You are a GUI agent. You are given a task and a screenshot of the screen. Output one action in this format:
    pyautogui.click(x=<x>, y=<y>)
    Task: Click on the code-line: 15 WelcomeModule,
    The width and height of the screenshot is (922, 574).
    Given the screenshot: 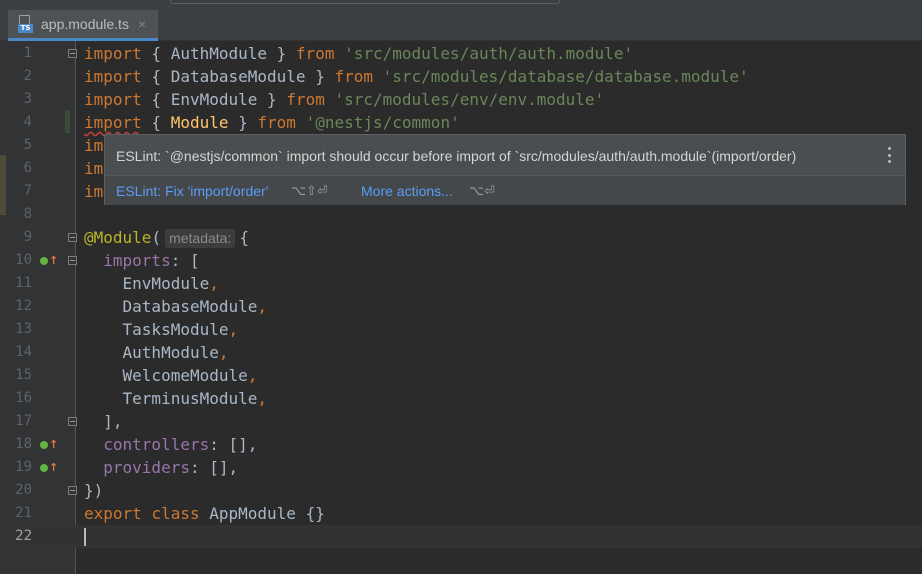 What is the action you would take?
    pyautogui.click(x=461, y=375)
    